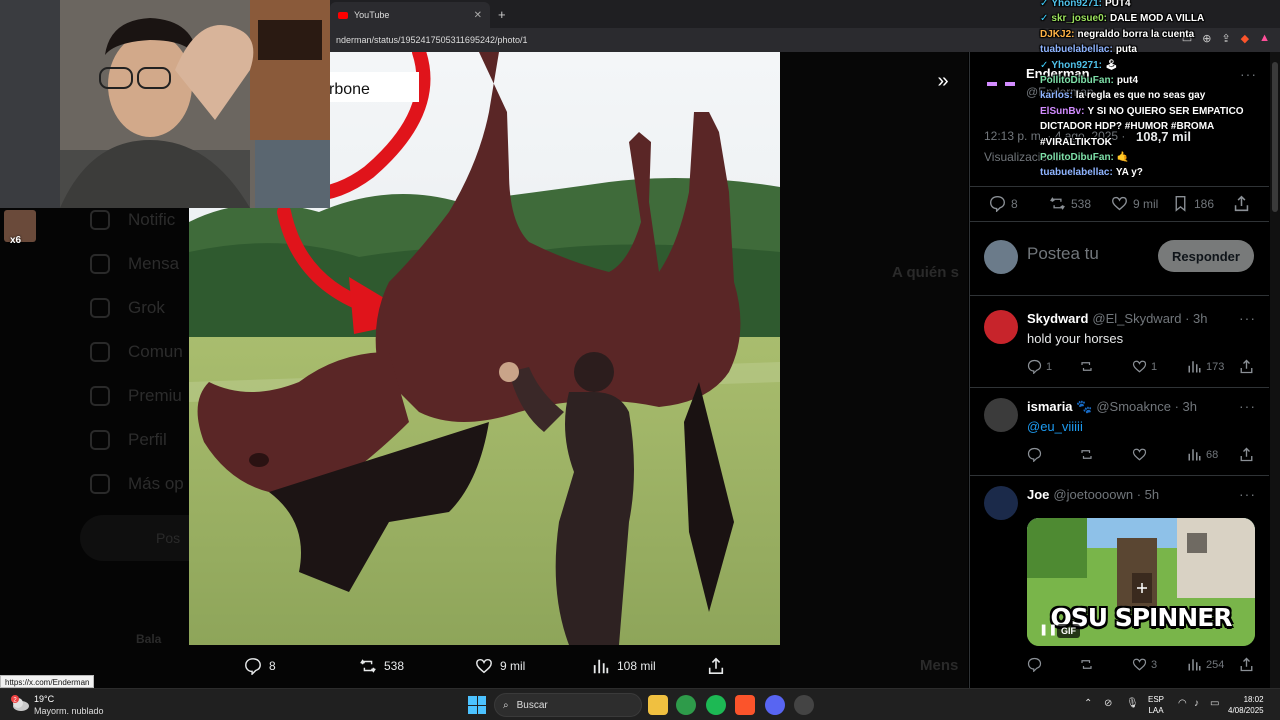 The height and width of the screenshot is (720, 1280). I want to click on nav-more: Más op, so click(137, 484).